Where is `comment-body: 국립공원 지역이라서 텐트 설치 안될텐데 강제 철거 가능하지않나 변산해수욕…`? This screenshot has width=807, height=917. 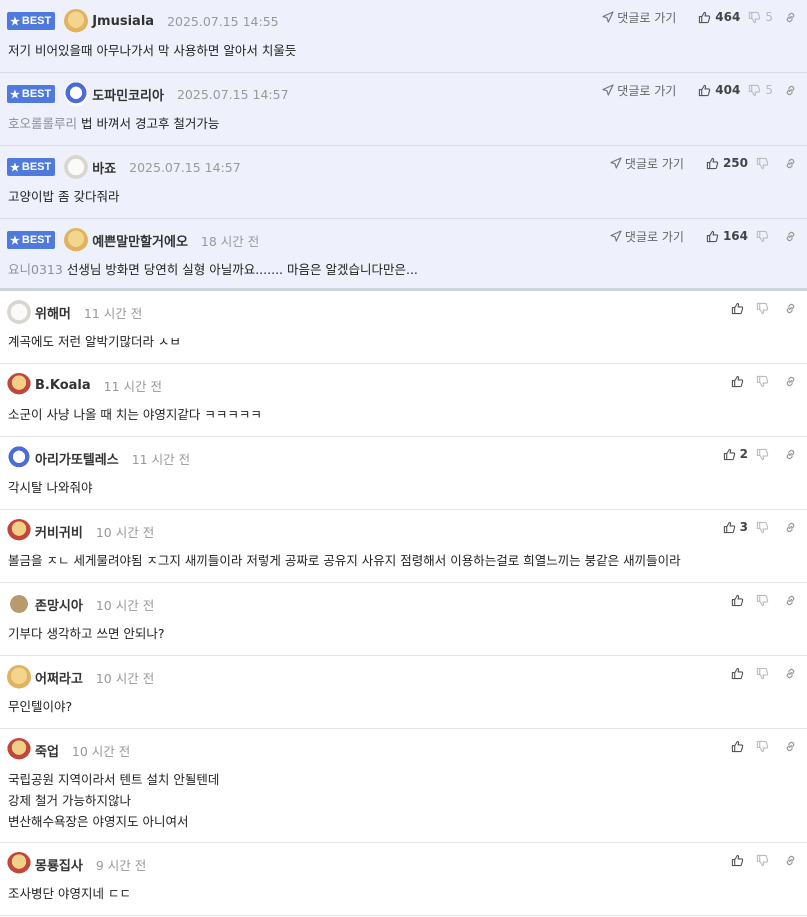
comment-body: 국립공원 지역이라서 텐트 설치 안될텐데 강제 철거 가능하지않나 변산해수욕… is located at coordinates (403, 800).